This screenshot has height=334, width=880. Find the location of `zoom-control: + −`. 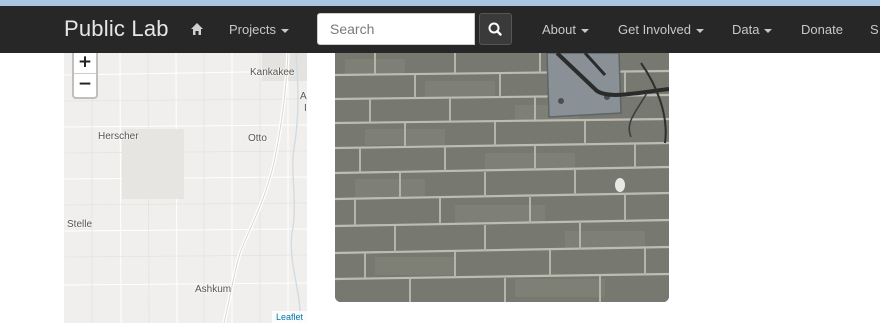

zoom-control: + − is located at coordinates (85, 76).